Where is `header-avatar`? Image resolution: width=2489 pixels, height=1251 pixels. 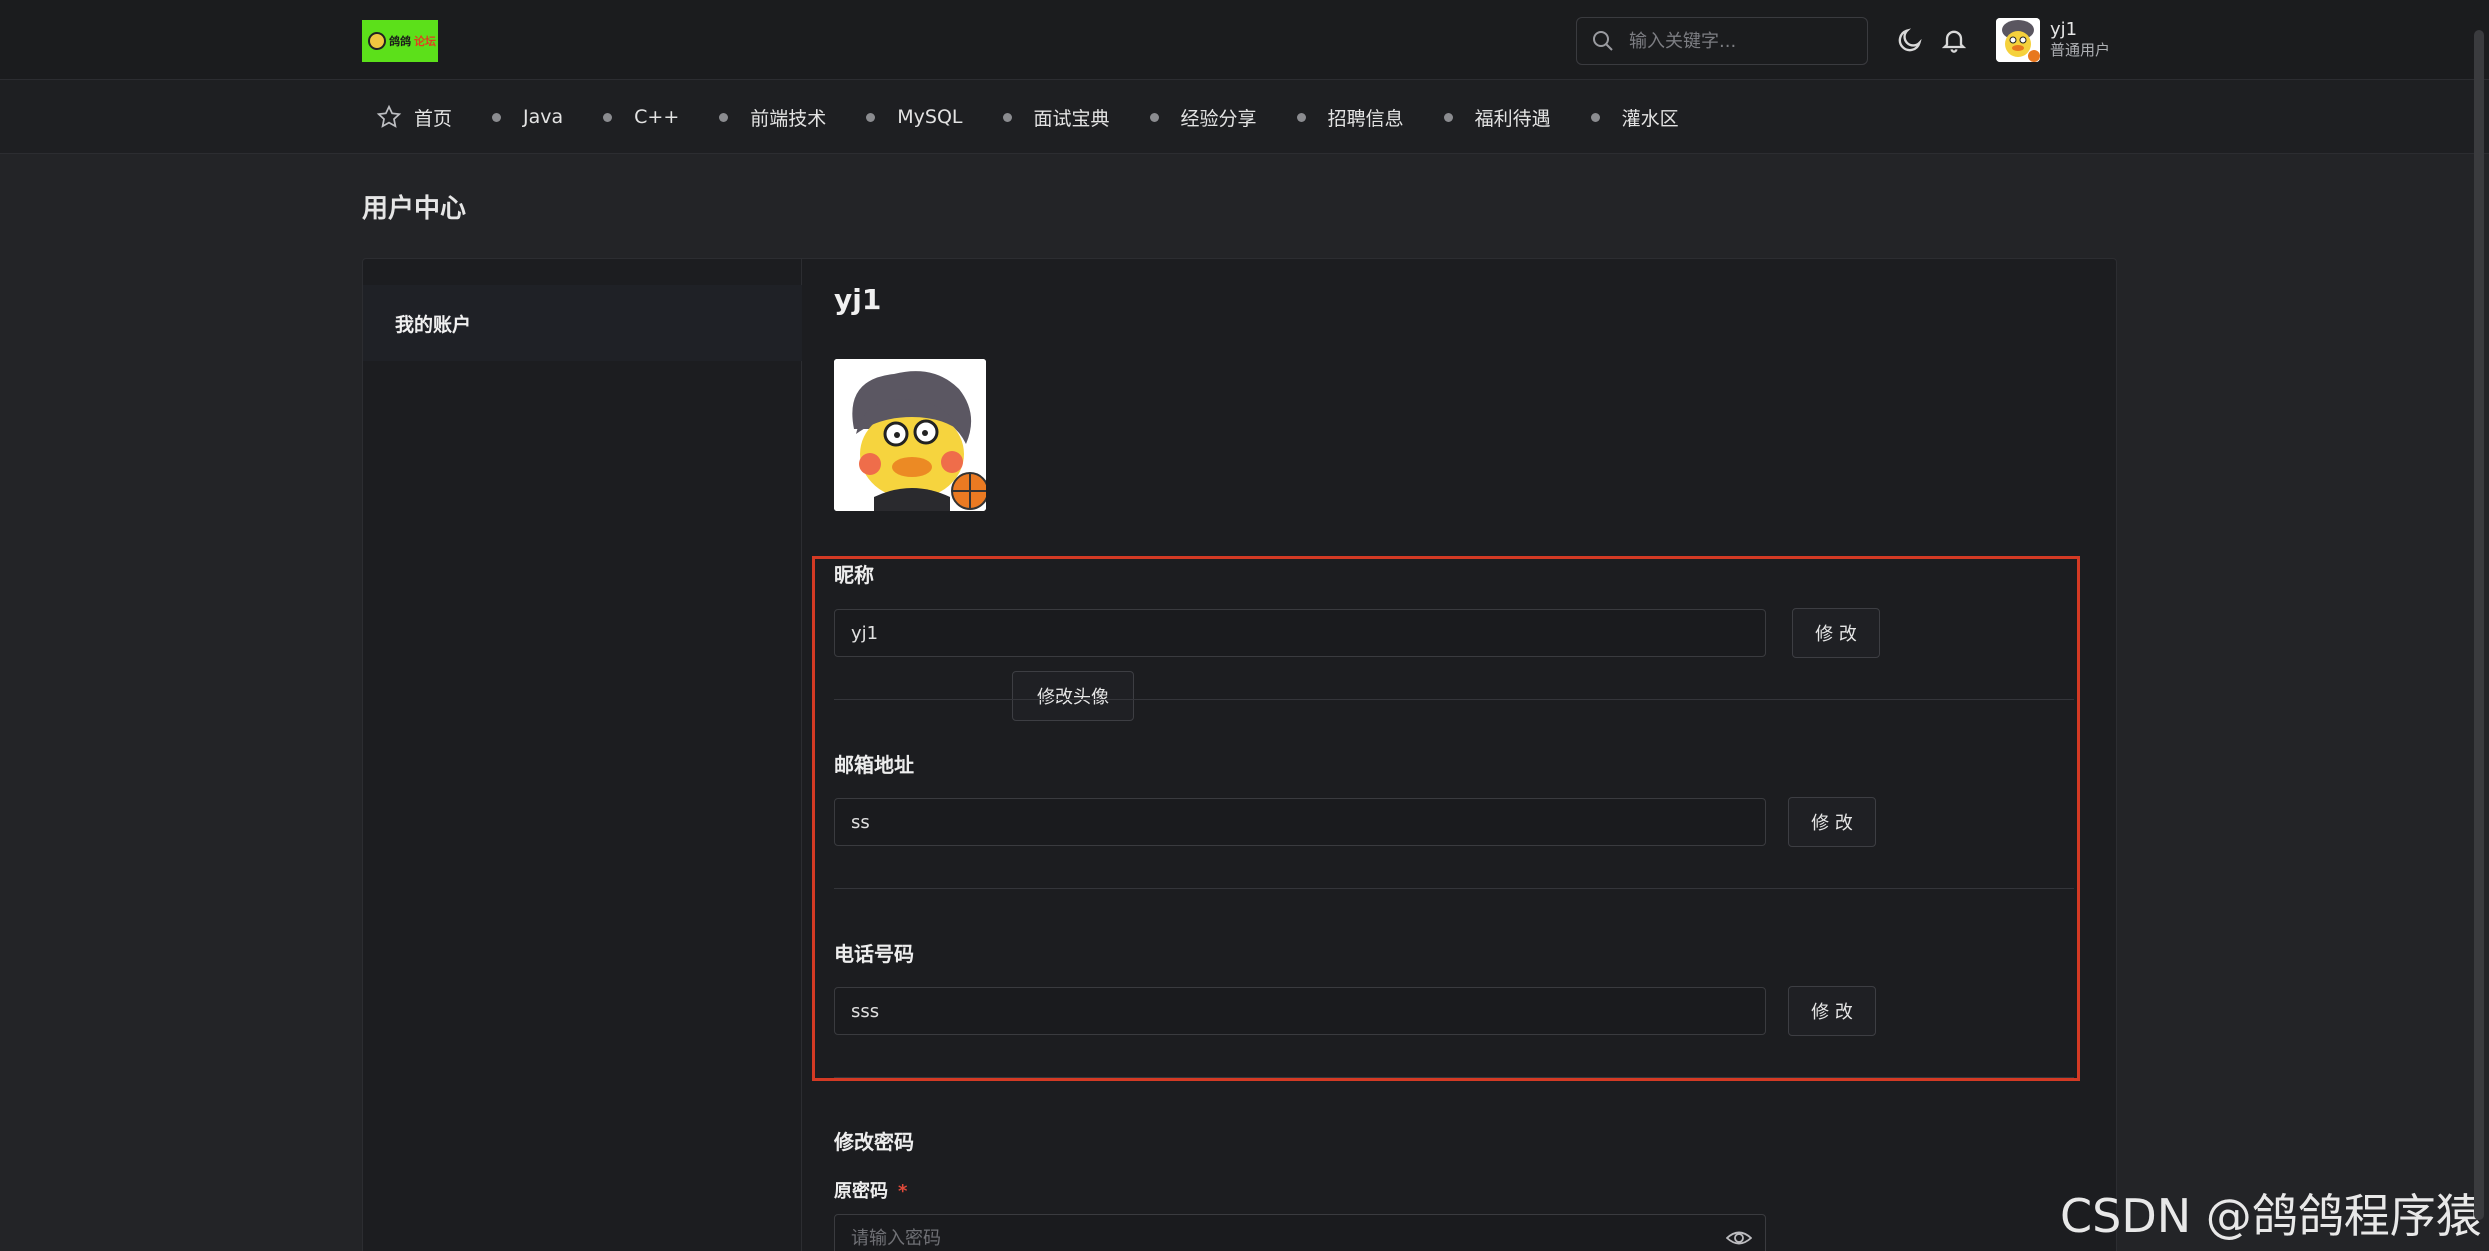
header-avatar is located at coordinates (2018, 40).